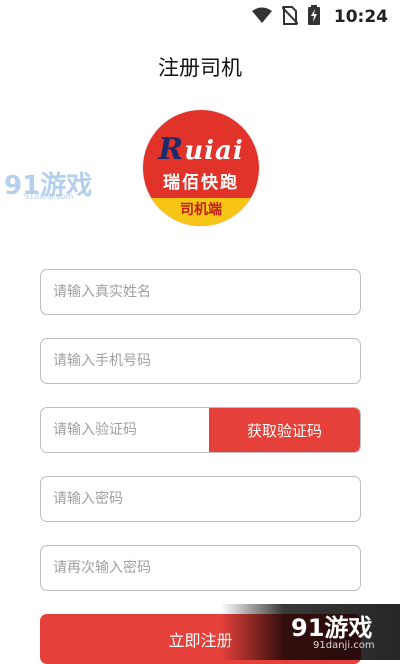 This screenshot has width=400, height=664. I want to click on watermark-right-url: 91danji.com, so click(344, 645).